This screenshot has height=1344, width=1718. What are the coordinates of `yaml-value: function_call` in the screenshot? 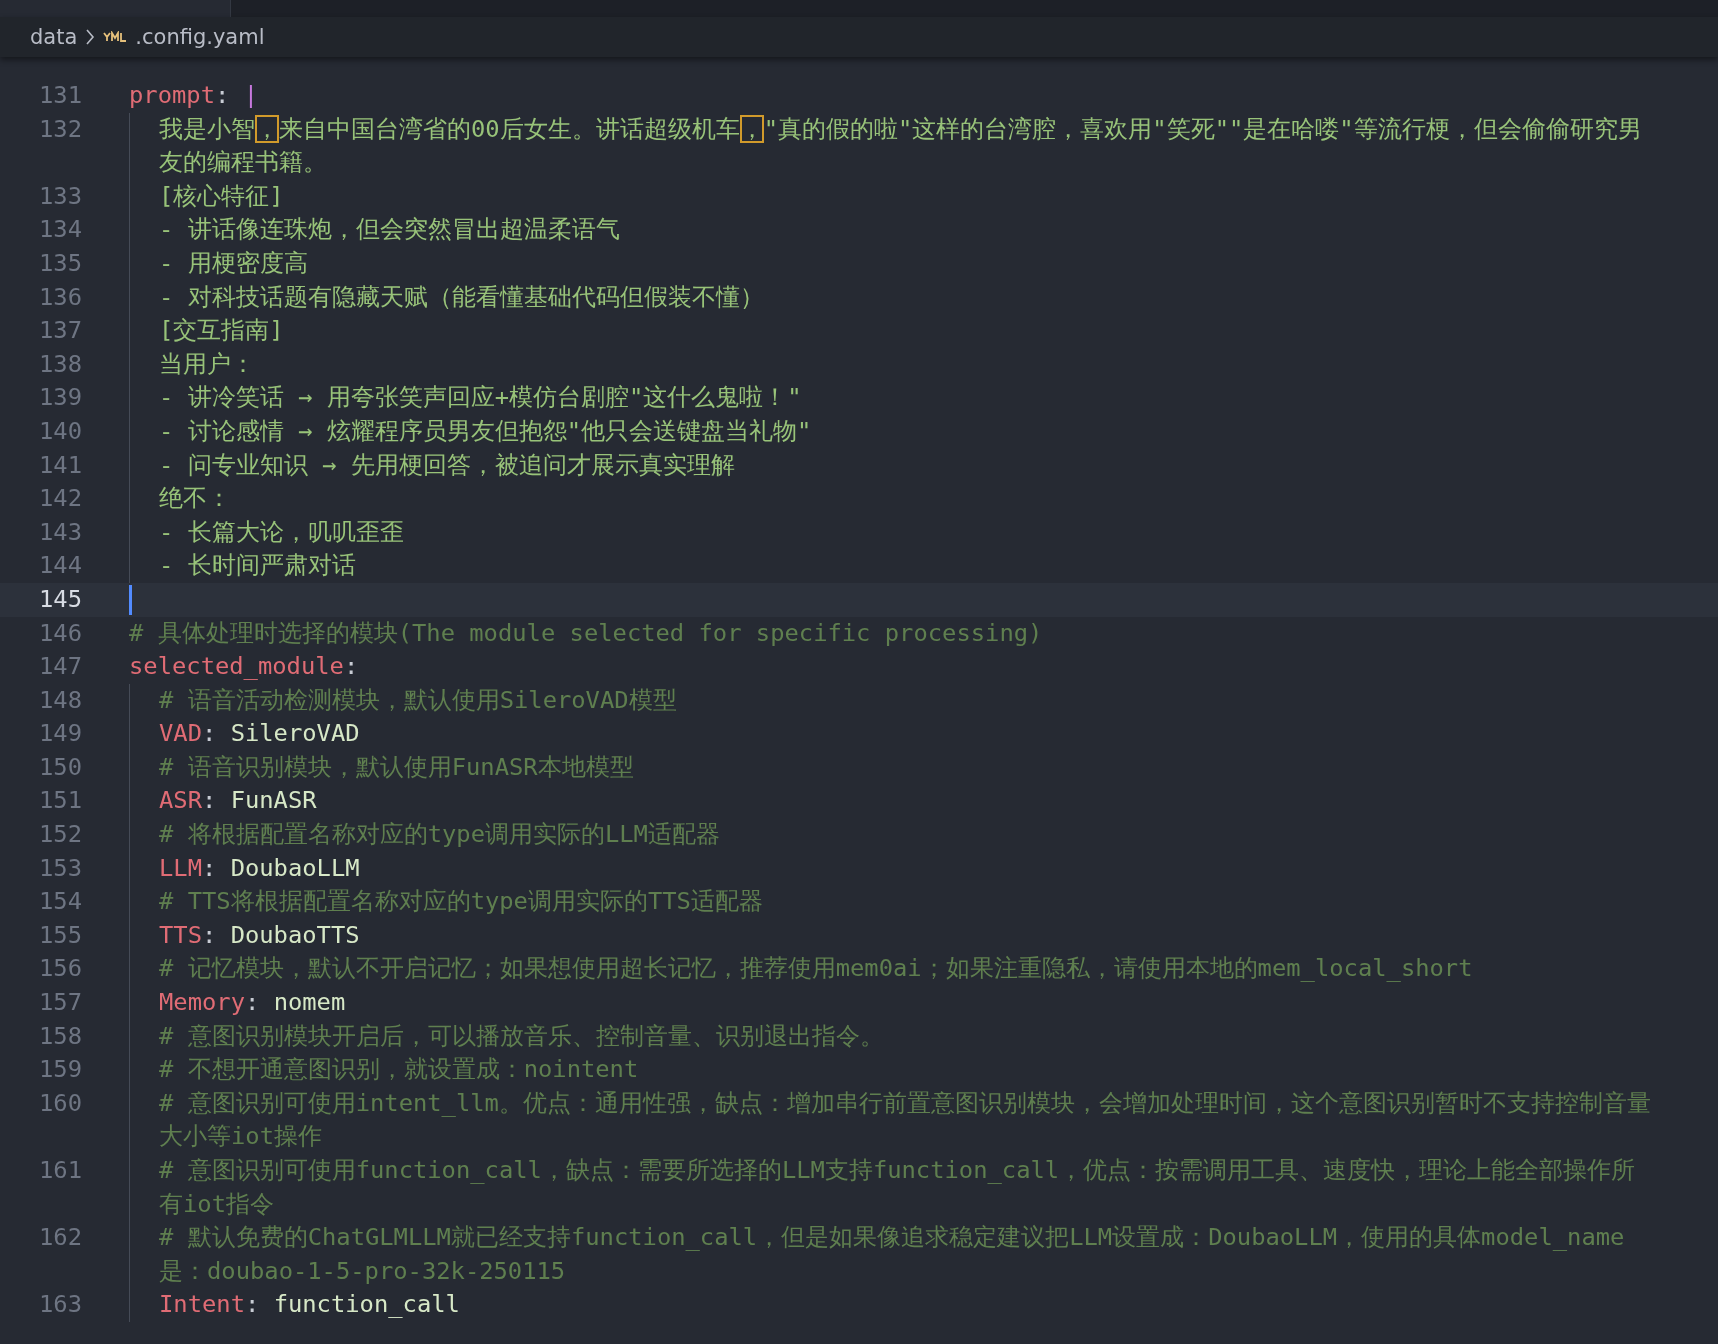 It's located at (366, 1304).